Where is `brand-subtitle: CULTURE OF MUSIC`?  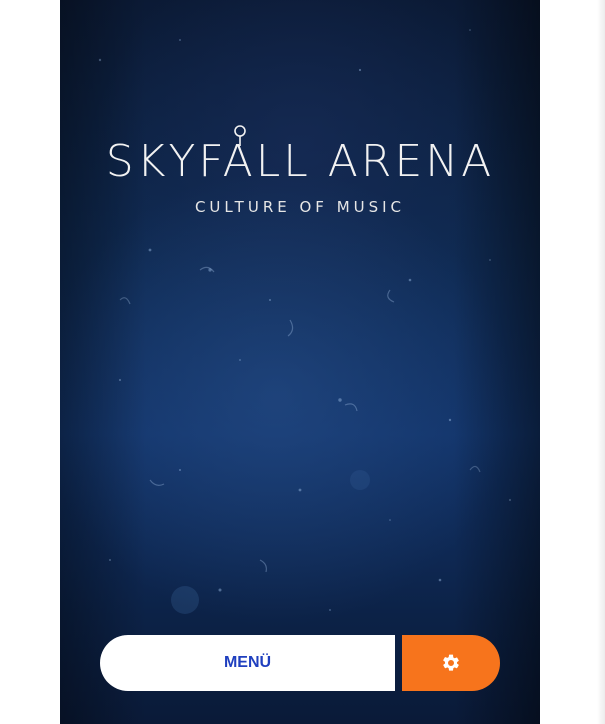
brand-subtitle: CULTURE OF MUSIC is located at coordinates (300, 207).